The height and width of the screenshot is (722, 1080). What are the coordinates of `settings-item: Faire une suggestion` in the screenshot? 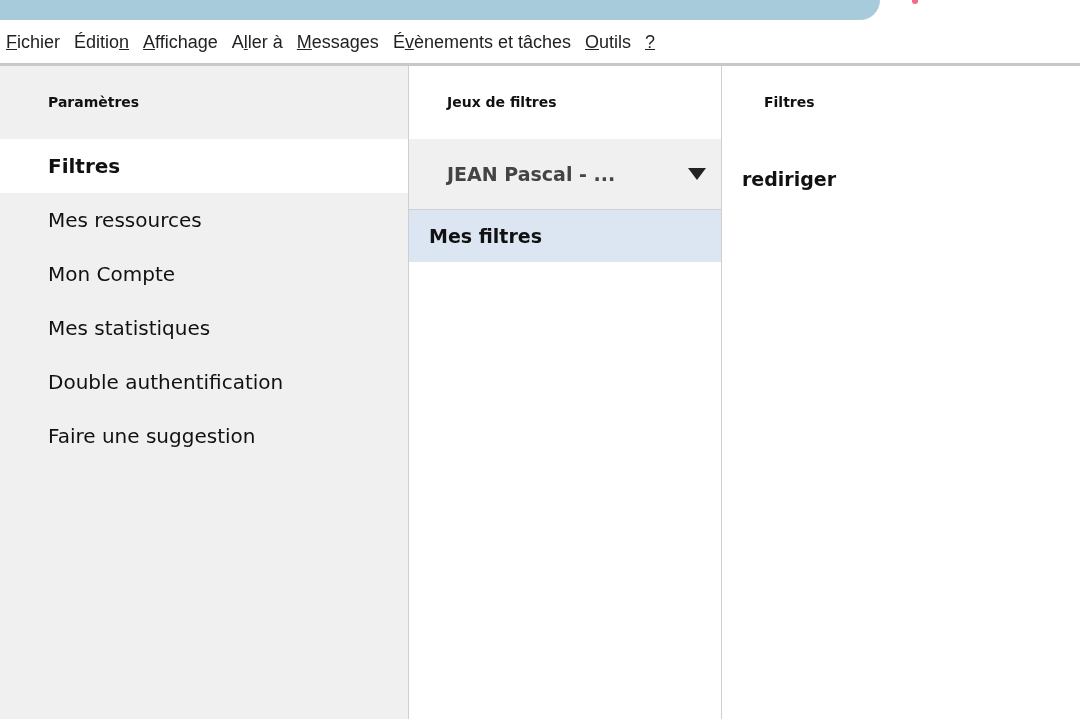 It's located at (204, 436).